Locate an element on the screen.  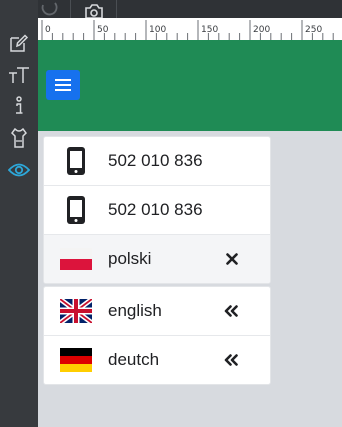
edit-icon is located at coordinates (19, 43).